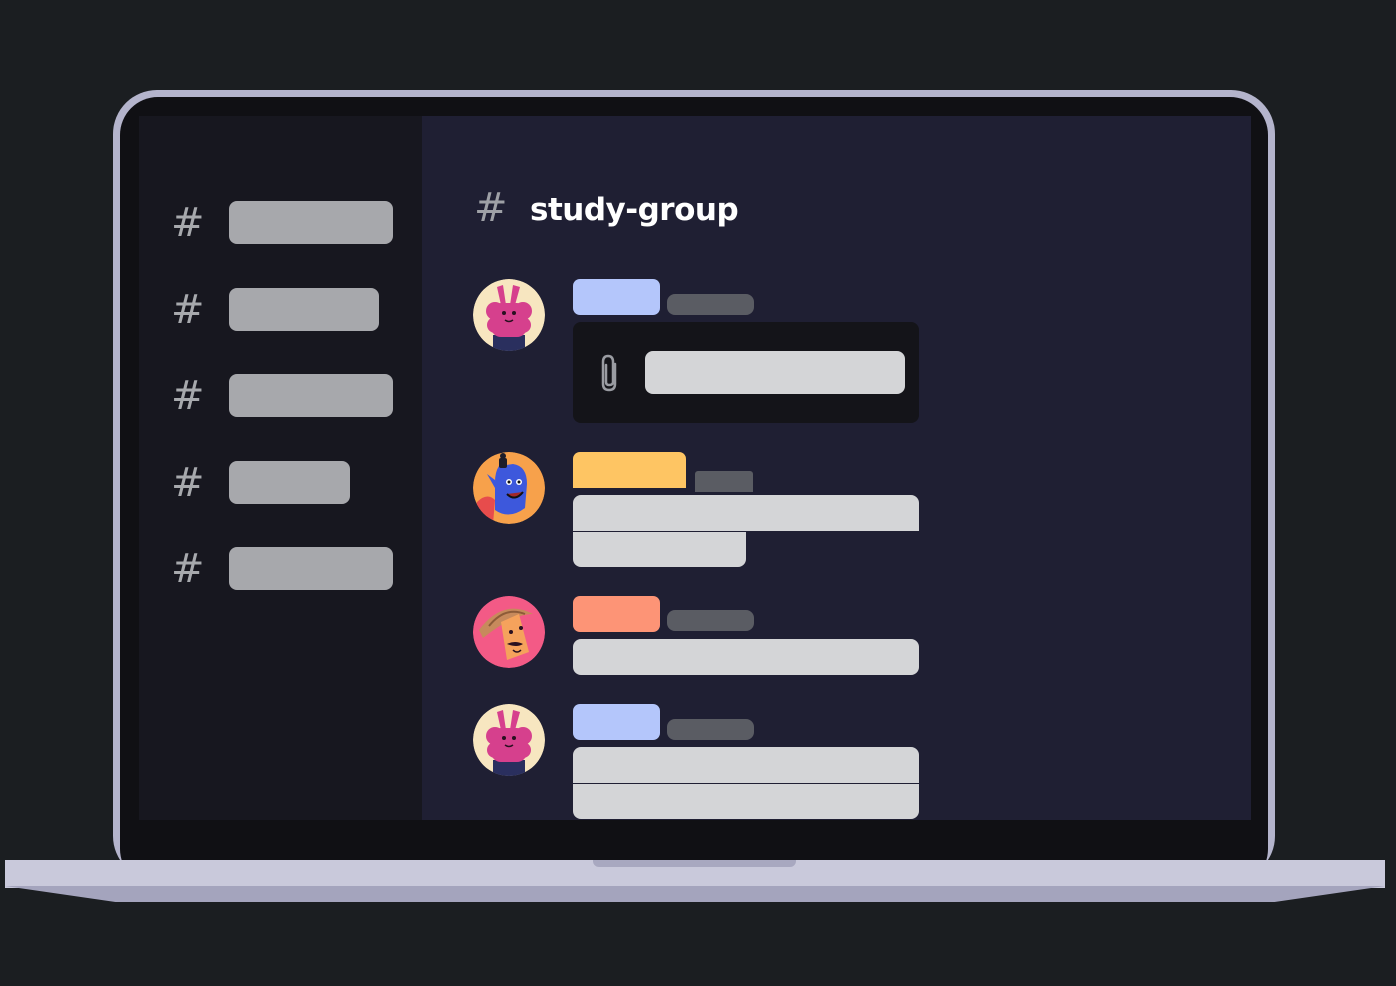 This screenshot has width=1396, height=986. What do you see at coordinates (775, 372) in the screenshot?
I see `file-name-placeholder` at bounding box center [775, 372].